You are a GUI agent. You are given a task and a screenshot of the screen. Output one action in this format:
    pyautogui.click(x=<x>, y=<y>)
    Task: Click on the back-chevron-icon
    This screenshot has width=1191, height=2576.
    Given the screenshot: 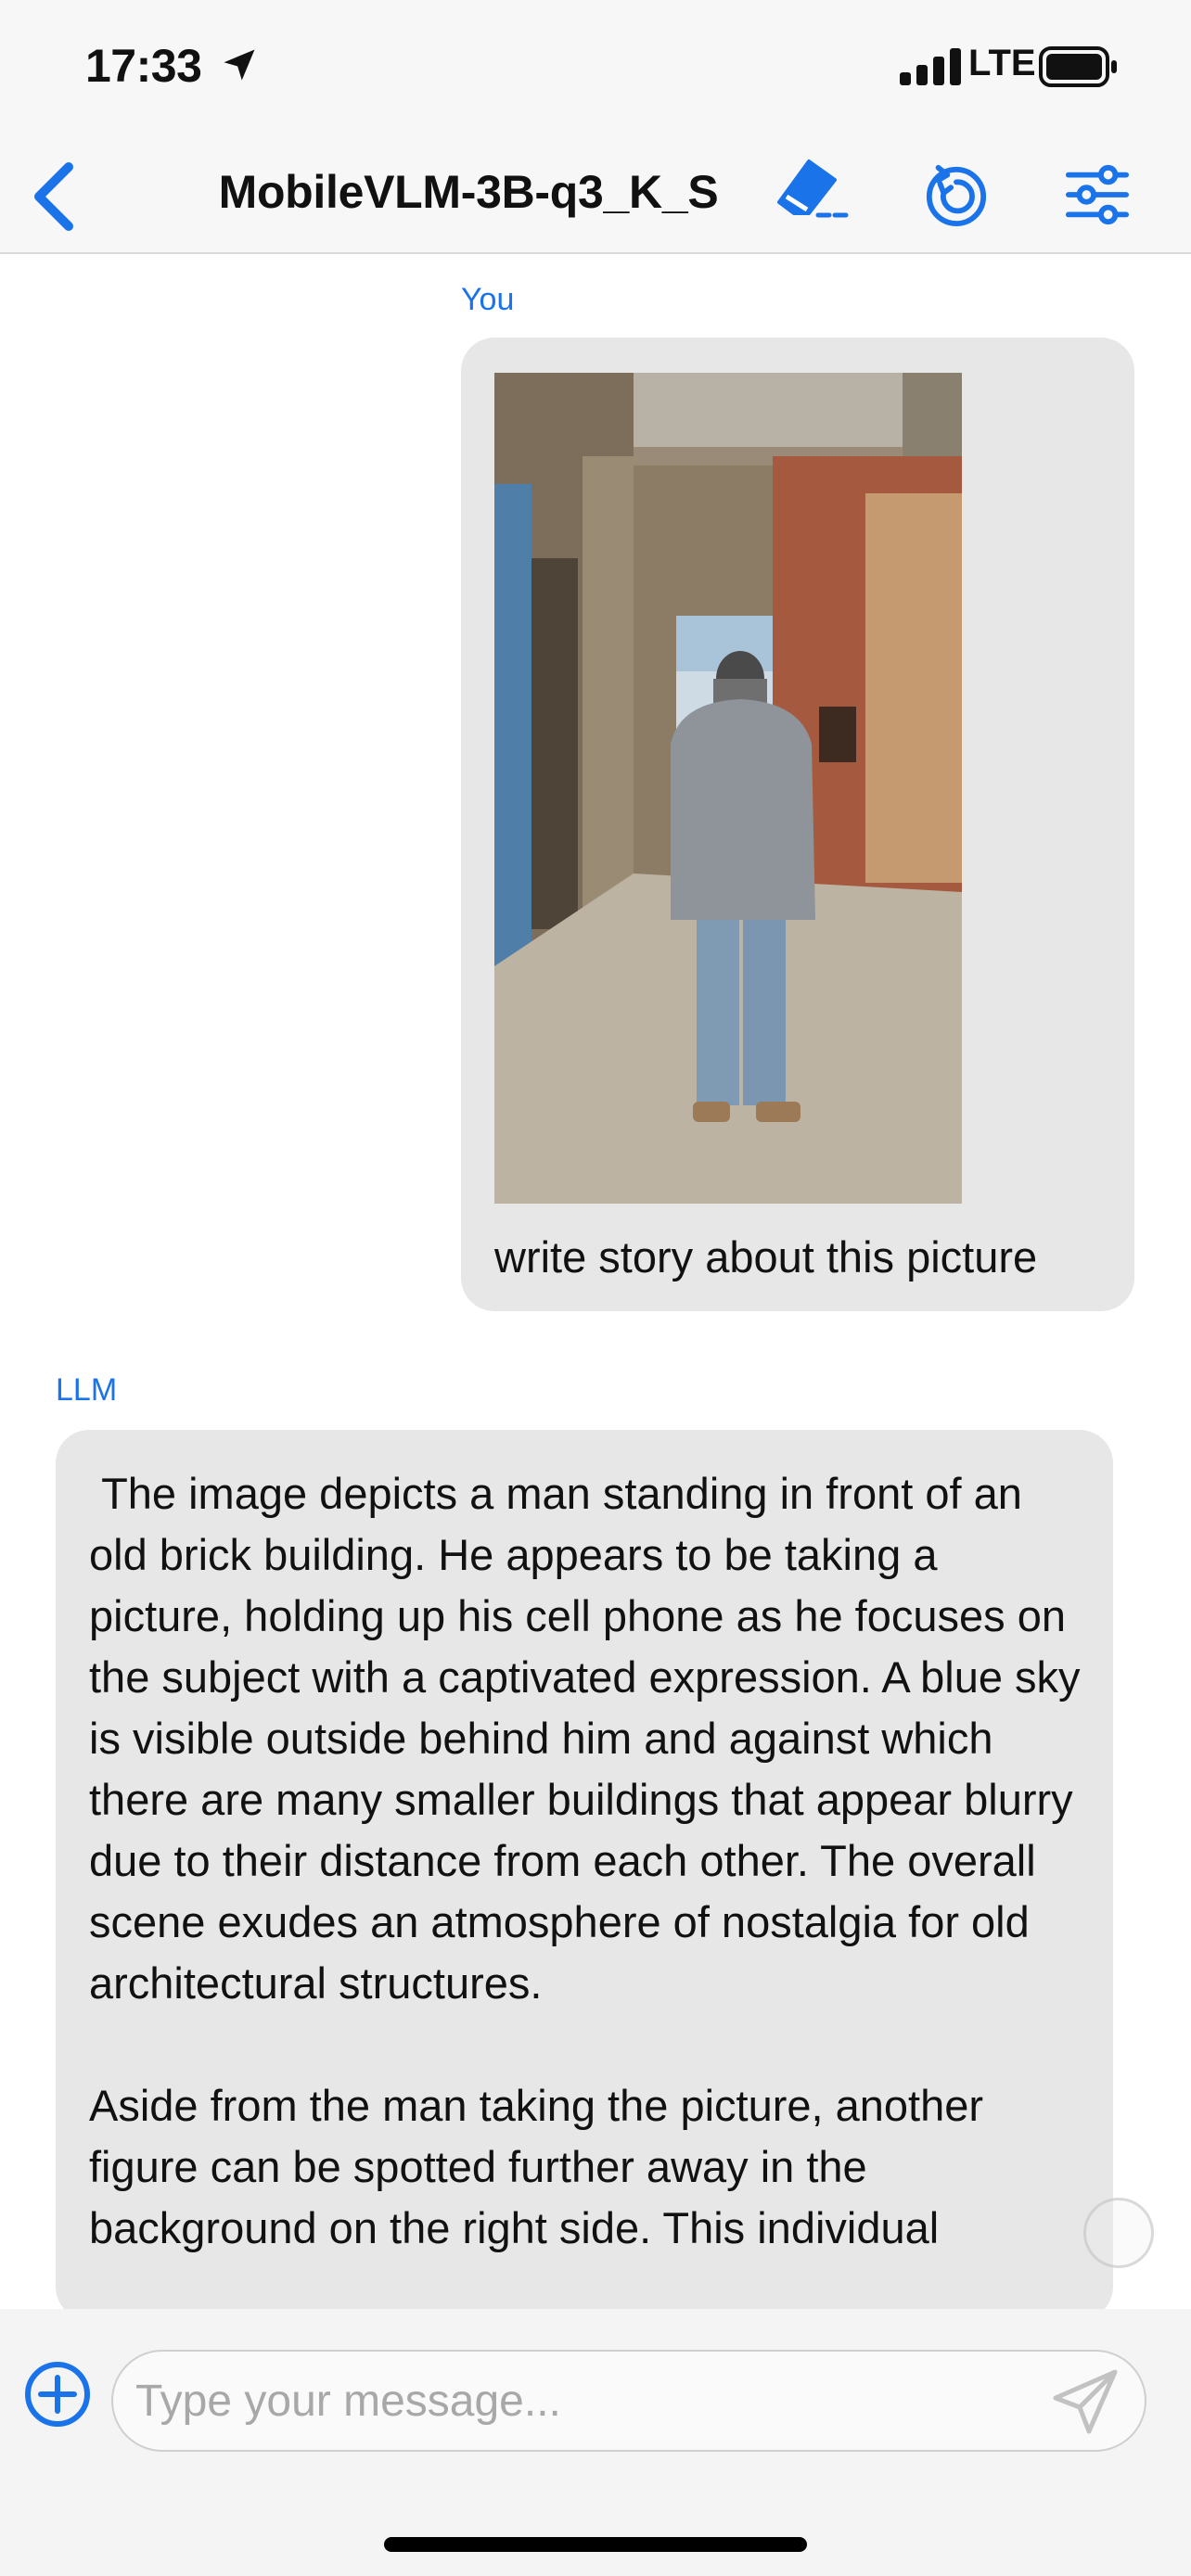 What is the action you would take?
    pyautogui.click(x=54, y=196)
    